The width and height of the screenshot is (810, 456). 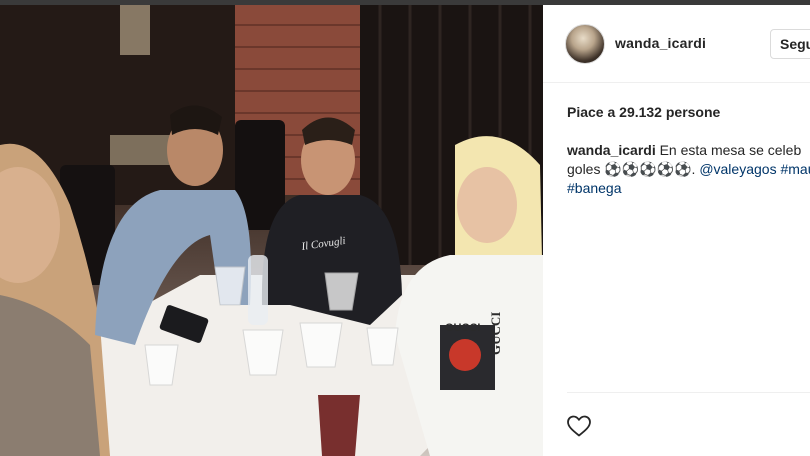 I want to click on follow-button: Segui, so click(x=790, y=44).